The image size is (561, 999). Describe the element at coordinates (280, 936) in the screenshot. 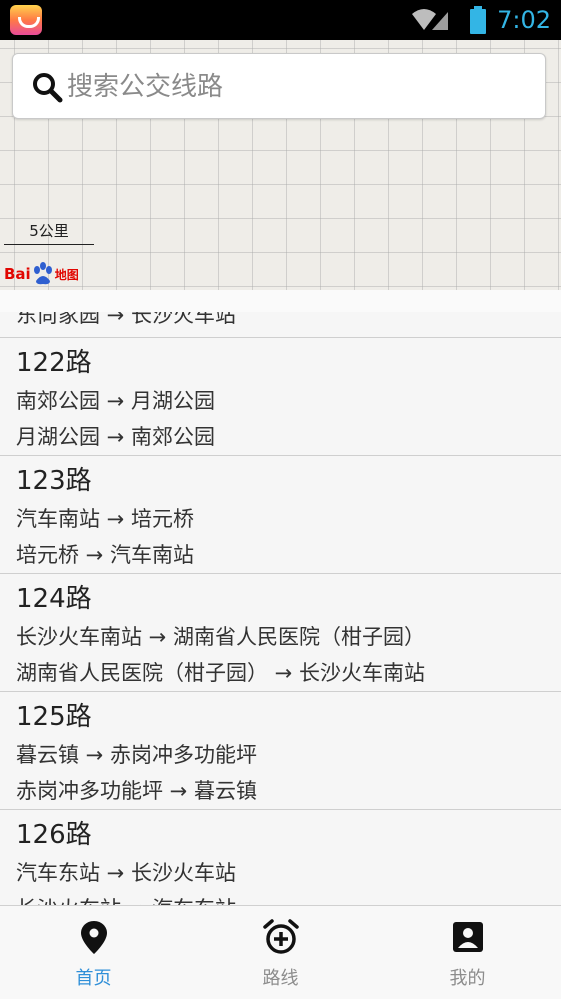

I see `alarm-add-icon` at that location.